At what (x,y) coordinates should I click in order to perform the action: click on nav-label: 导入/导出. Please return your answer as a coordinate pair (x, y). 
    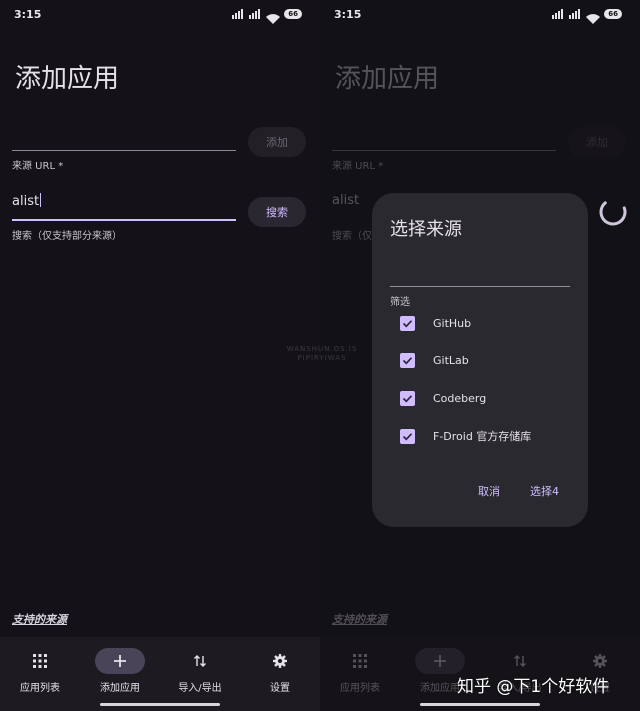
    Looking at the image, I should click on (200, 688).